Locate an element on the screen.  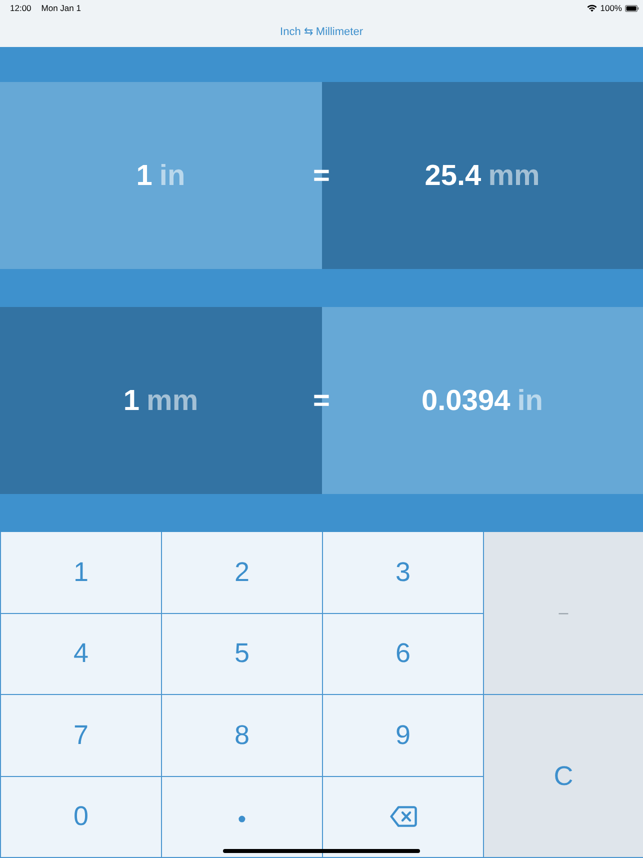
digit-key: 7 is located at coordinates (81, 735).